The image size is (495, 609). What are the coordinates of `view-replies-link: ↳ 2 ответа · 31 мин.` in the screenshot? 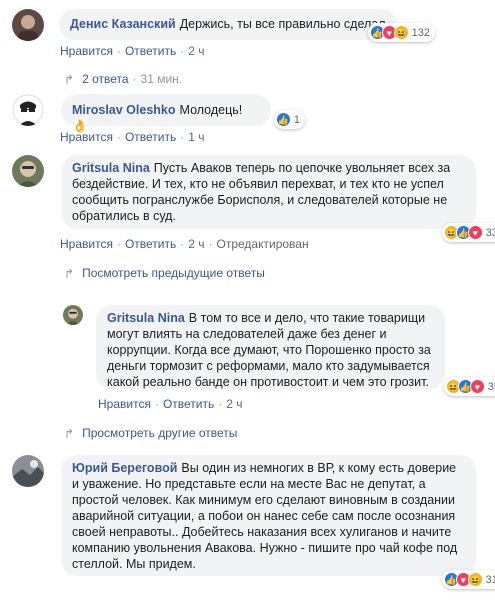 It's located at (123, 79).